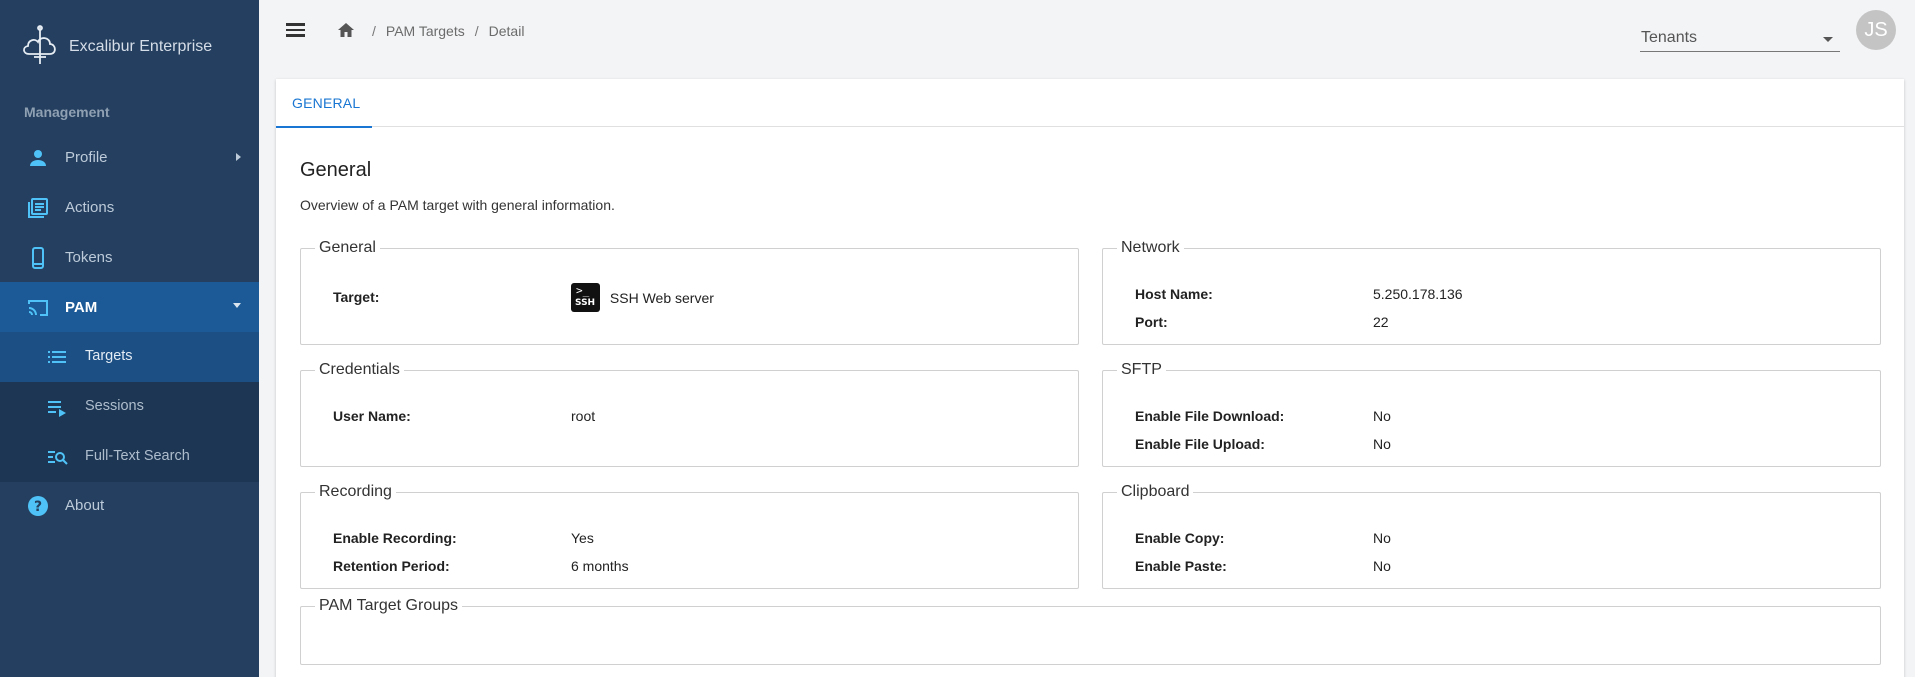 Image resolution: width=1915 pixels, height=677 pixels. I want to click on sidebar-subitem-label: Sessions, so click(114, 406).